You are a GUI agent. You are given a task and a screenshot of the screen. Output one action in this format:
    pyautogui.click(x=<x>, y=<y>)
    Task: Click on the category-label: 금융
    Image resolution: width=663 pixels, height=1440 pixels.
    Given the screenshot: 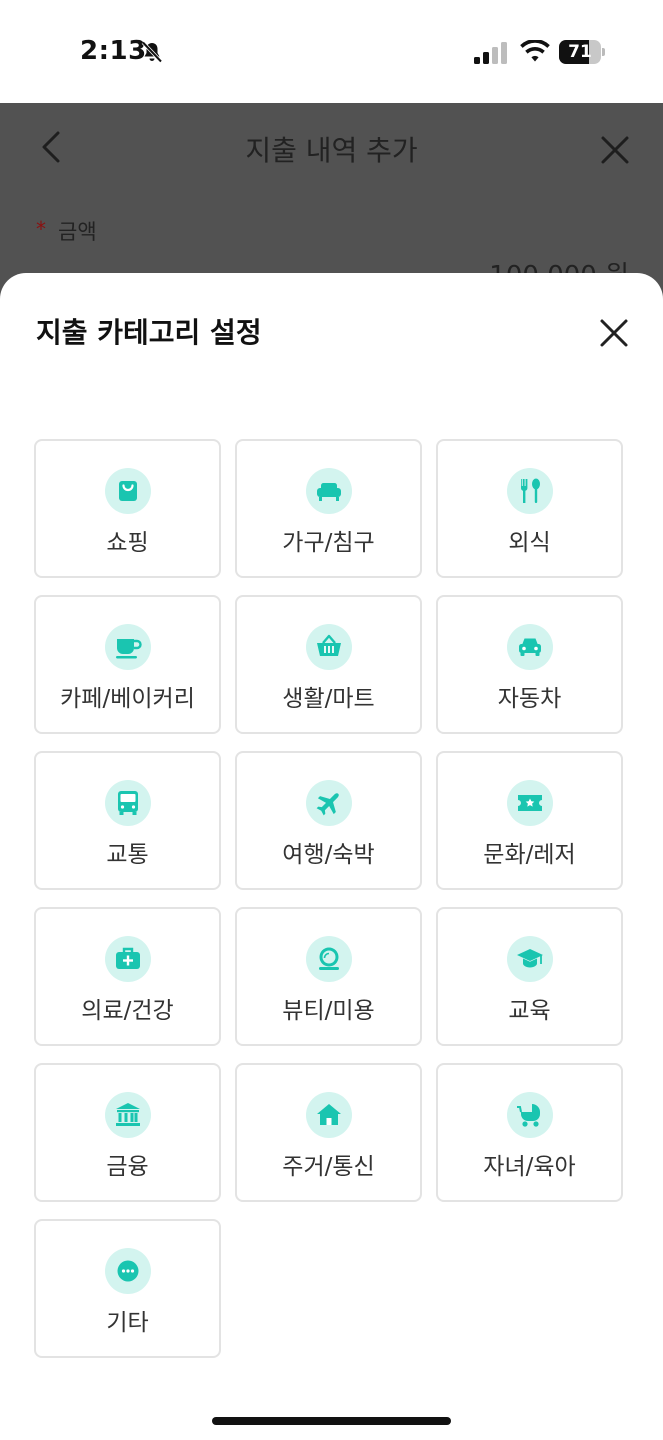 What is the action you would take?
    pyautogui.click(x=127, y=1167)
    